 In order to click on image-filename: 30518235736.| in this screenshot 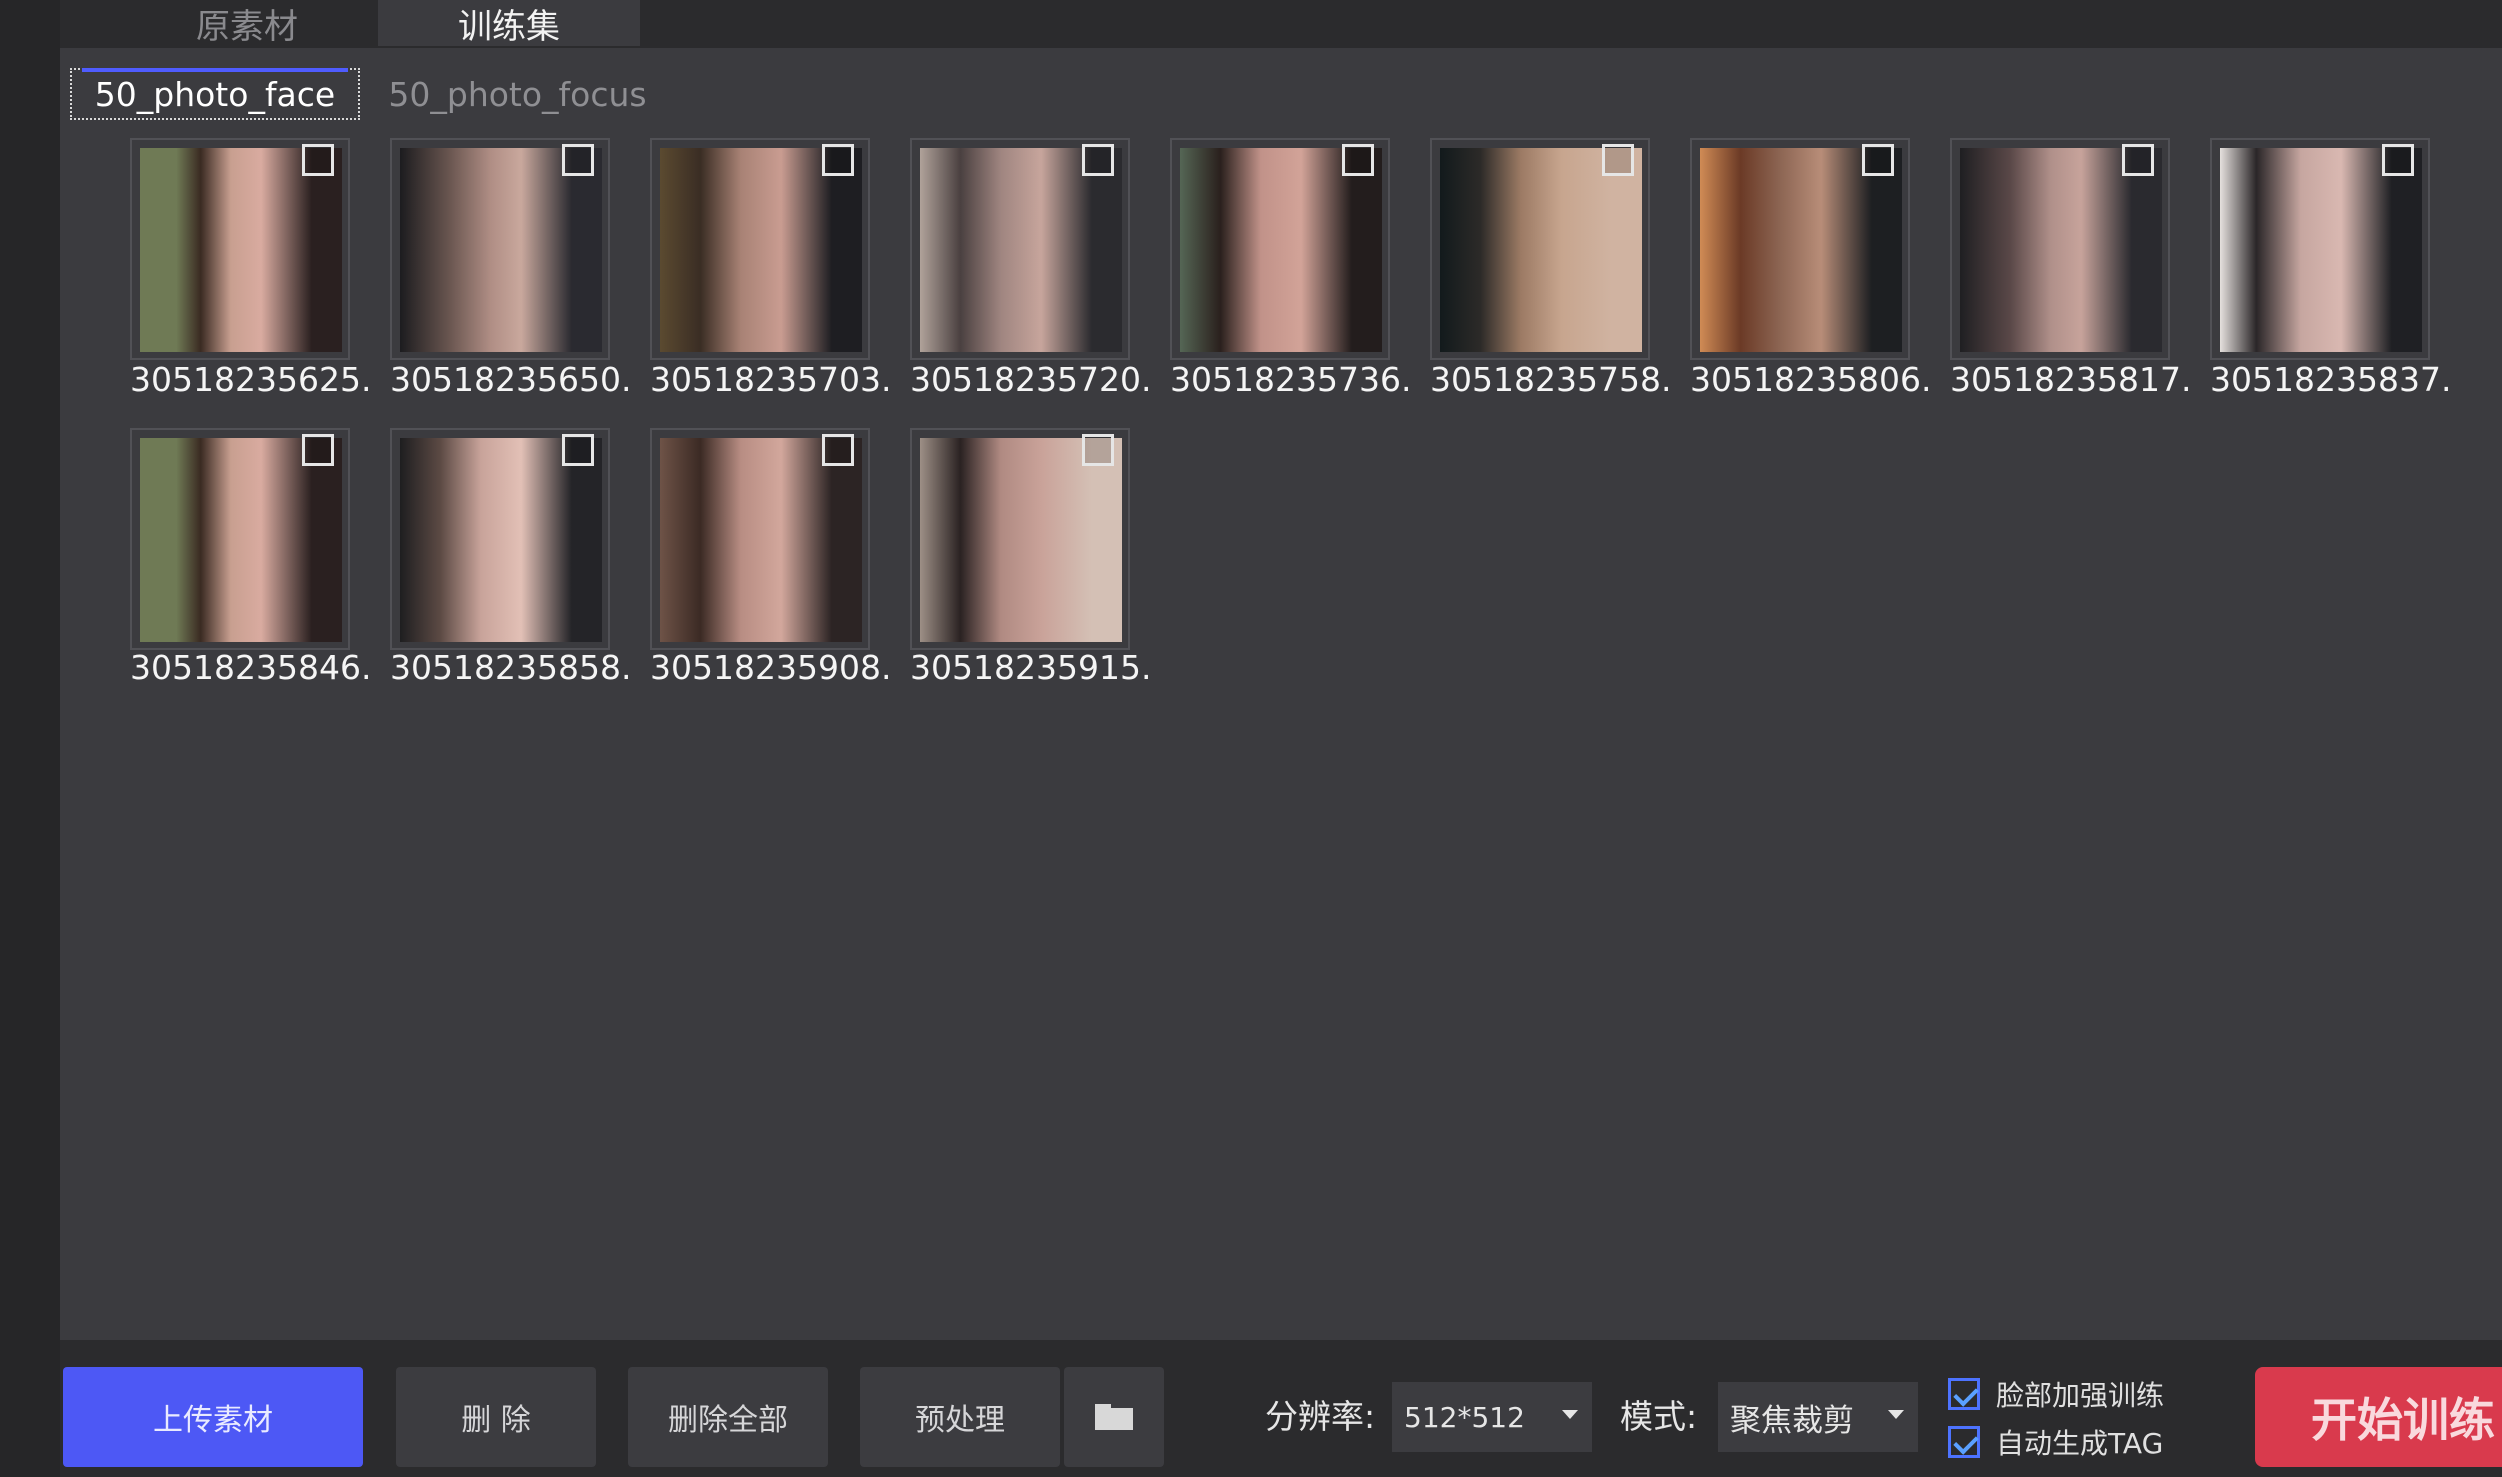, I will do `click(1290, 379)`.